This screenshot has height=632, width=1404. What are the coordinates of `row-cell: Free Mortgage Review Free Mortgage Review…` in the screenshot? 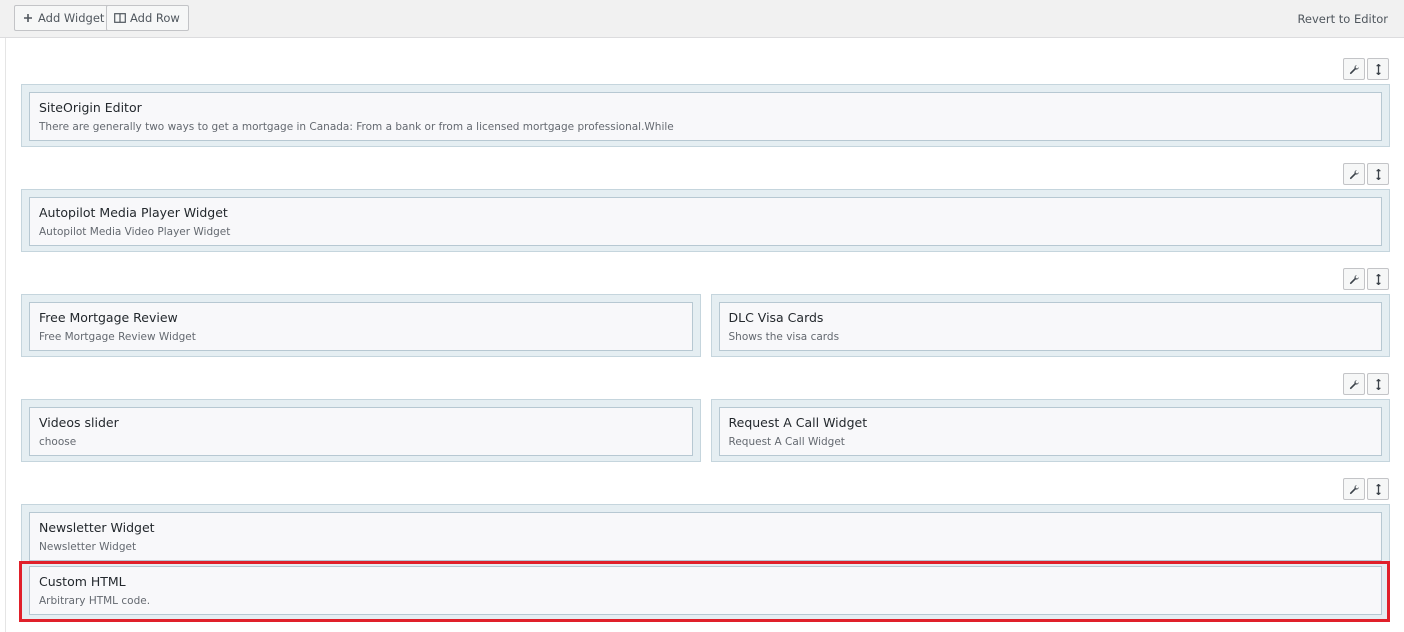 It's located at (361, 325).